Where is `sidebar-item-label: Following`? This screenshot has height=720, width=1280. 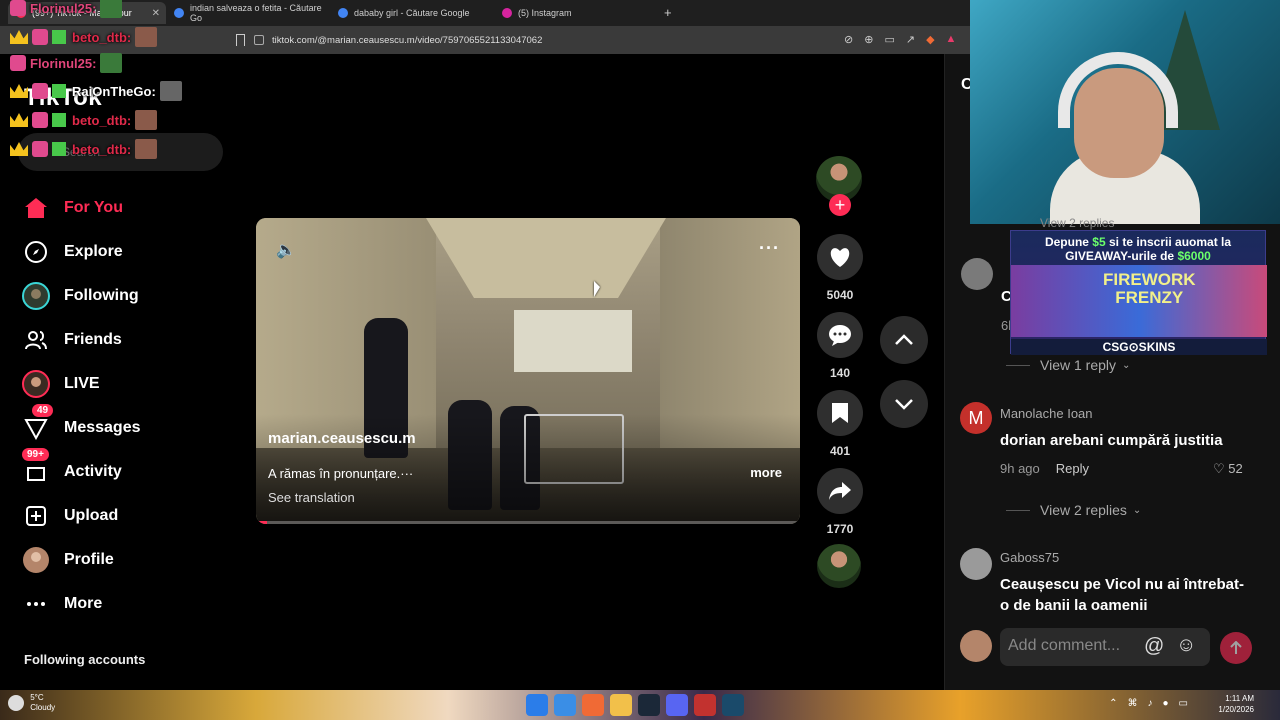
sidebar-item-label: Following is located at coordinates (101, 295).